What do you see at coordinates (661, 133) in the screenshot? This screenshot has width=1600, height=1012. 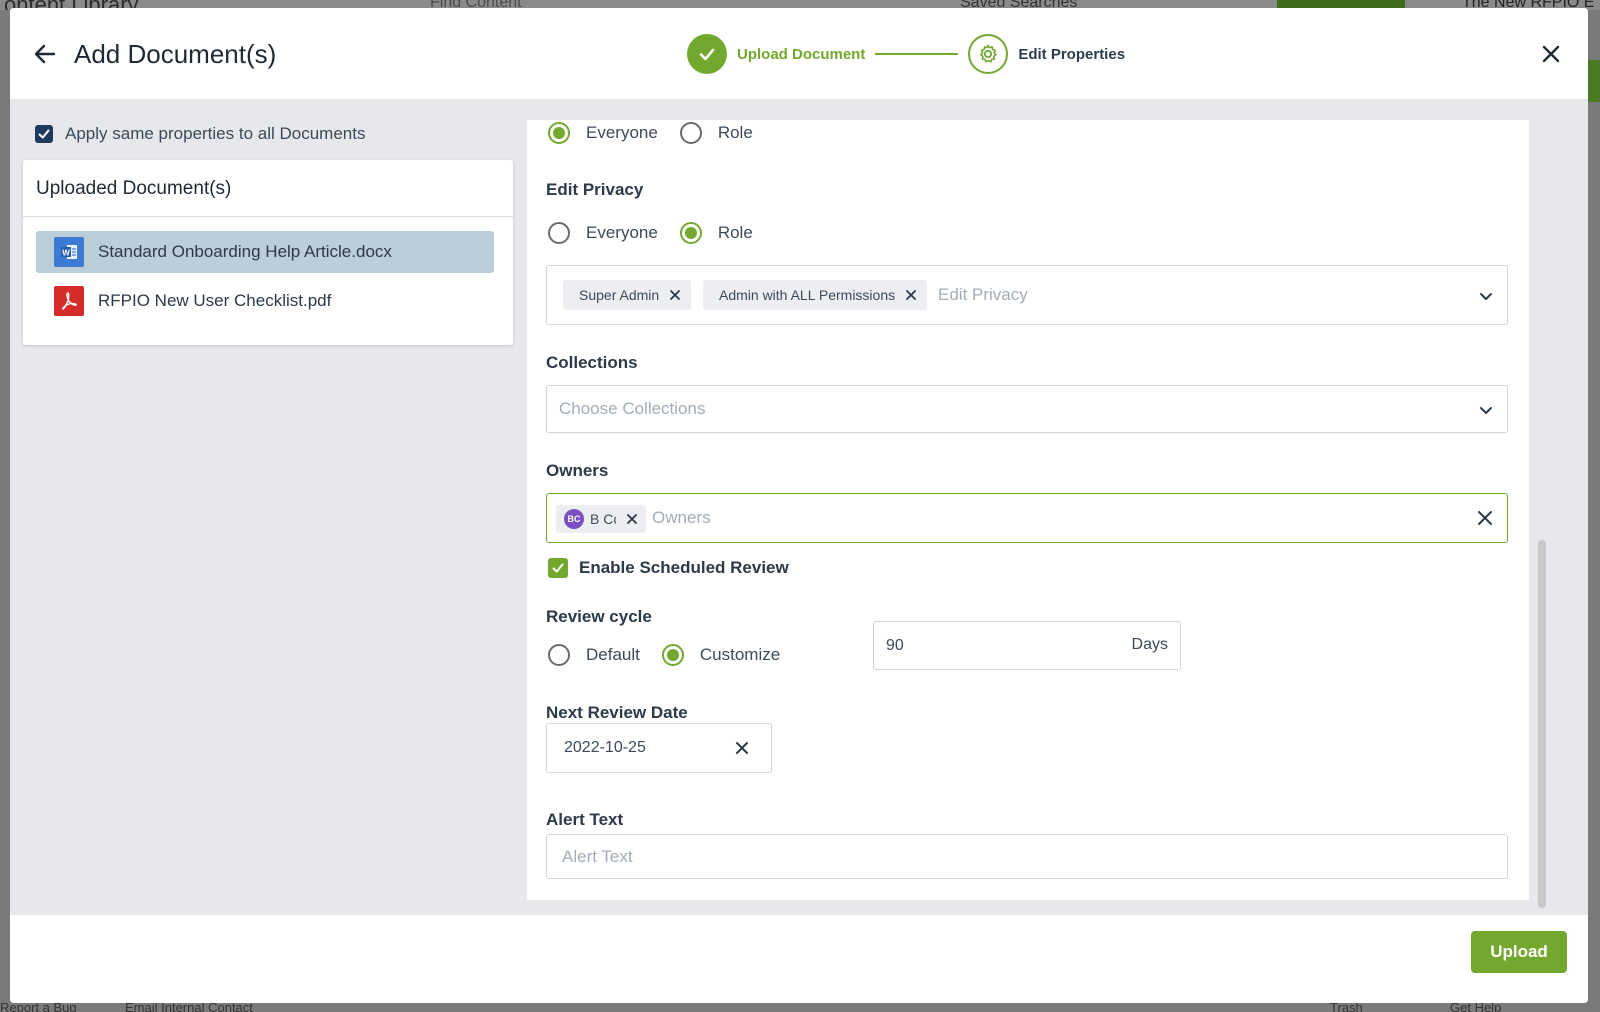 I see `view-privacy-radios: Everyone Role` at bounding box center [661, 133].